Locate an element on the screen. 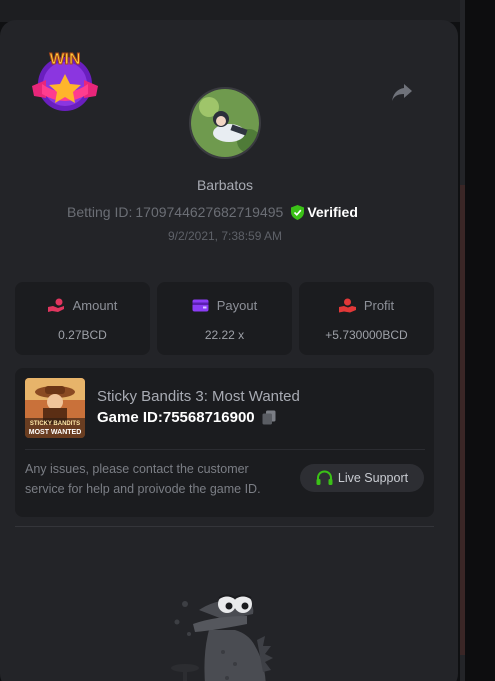 The width and height of the screenshot is (495, 681). share-icon is located at coordinates (402, 92).